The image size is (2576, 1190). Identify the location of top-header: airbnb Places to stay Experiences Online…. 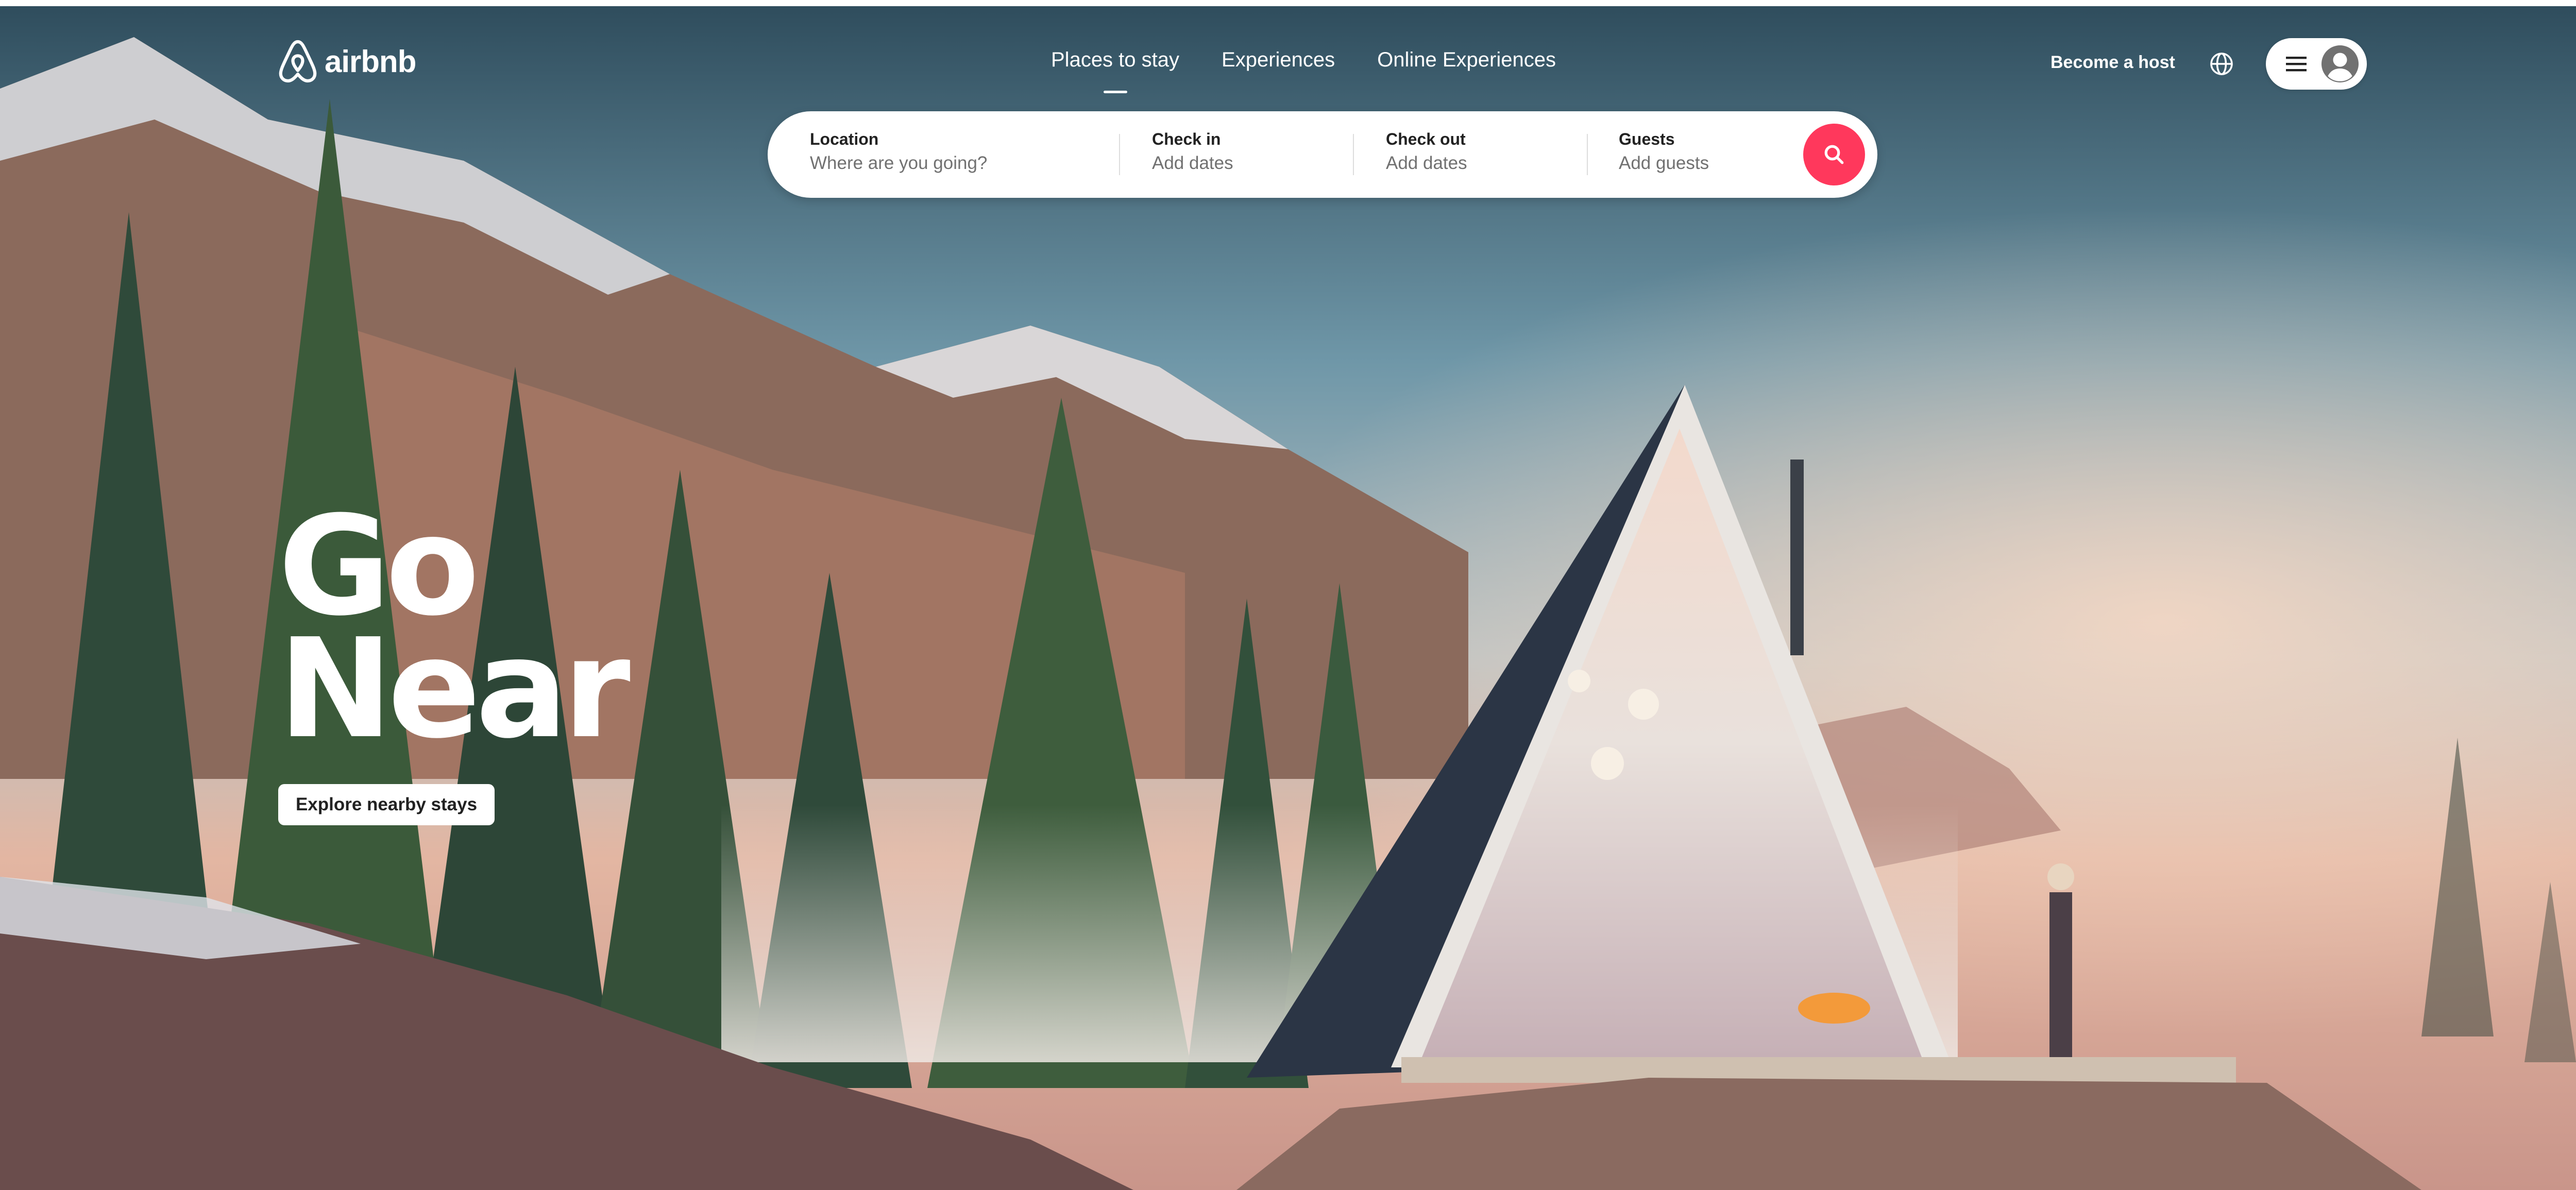
(1288, 57).